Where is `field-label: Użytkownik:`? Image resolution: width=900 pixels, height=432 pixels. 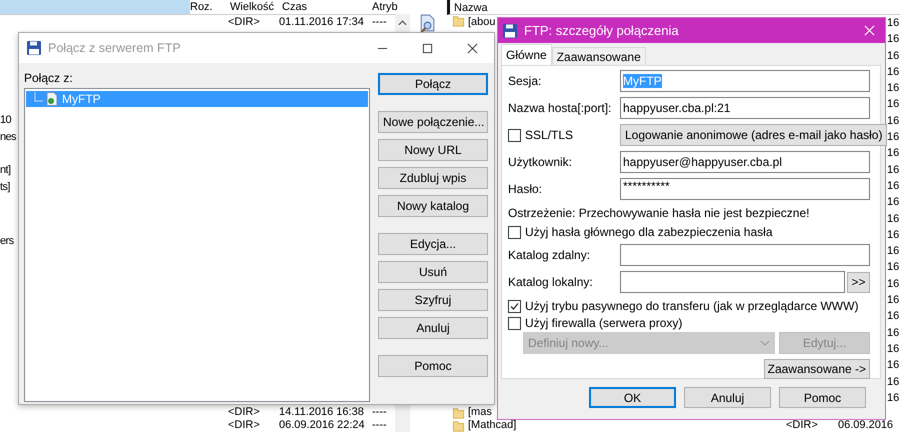
field-label: Użytkownik: is located at coordinates (541, 162).